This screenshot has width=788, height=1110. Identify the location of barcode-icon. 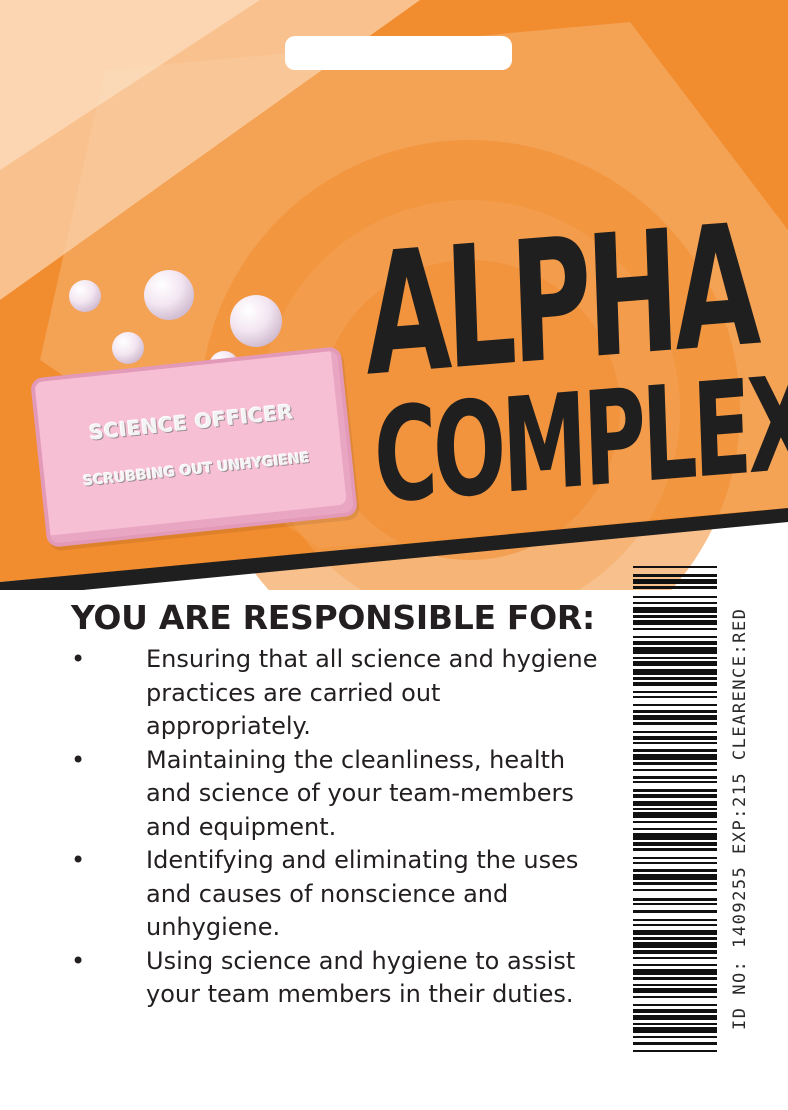
(675, 809).